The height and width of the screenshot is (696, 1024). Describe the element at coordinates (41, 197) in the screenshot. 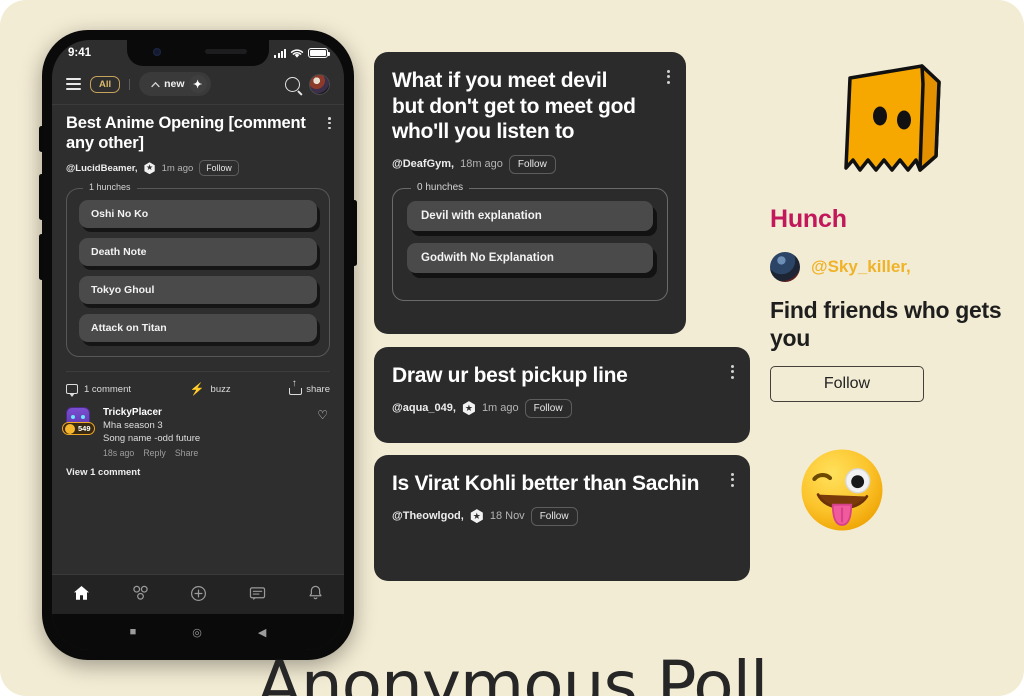

I see `phone-volume-up-button` at that location.